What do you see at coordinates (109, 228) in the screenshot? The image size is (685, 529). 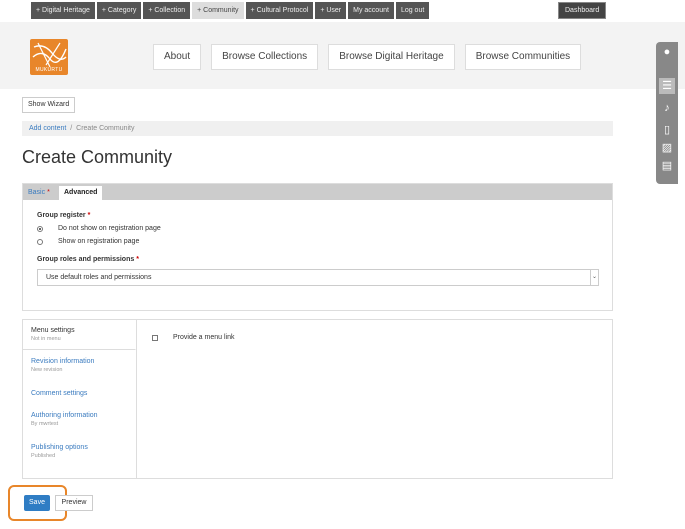 I see `radio-label: Do not show on registration page` at bounding box center [109, 228].